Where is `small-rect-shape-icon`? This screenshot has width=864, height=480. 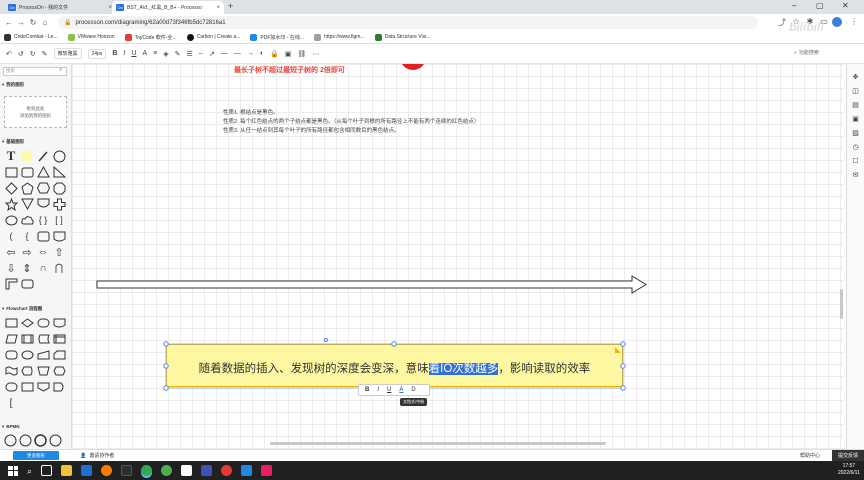 small-rect-shape-icon is located at coordinates (27, 284).